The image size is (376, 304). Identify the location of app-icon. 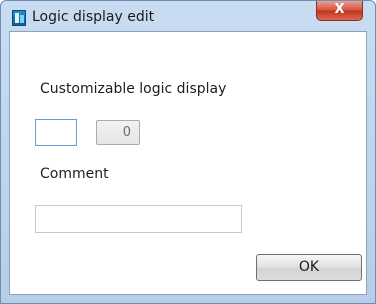
(19, 18).